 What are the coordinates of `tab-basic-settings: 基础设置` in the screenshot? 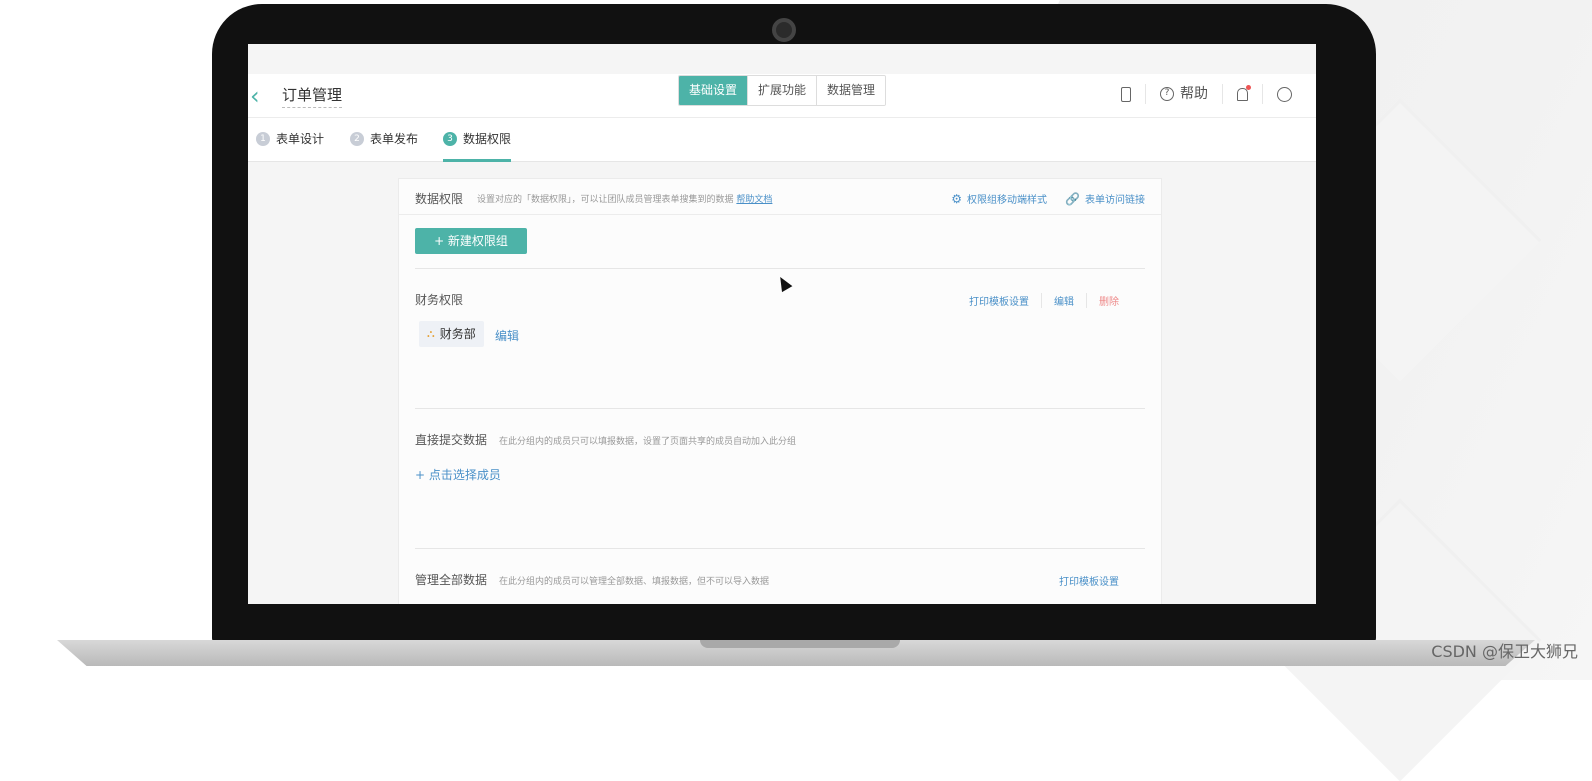 It's located at (713, 90).